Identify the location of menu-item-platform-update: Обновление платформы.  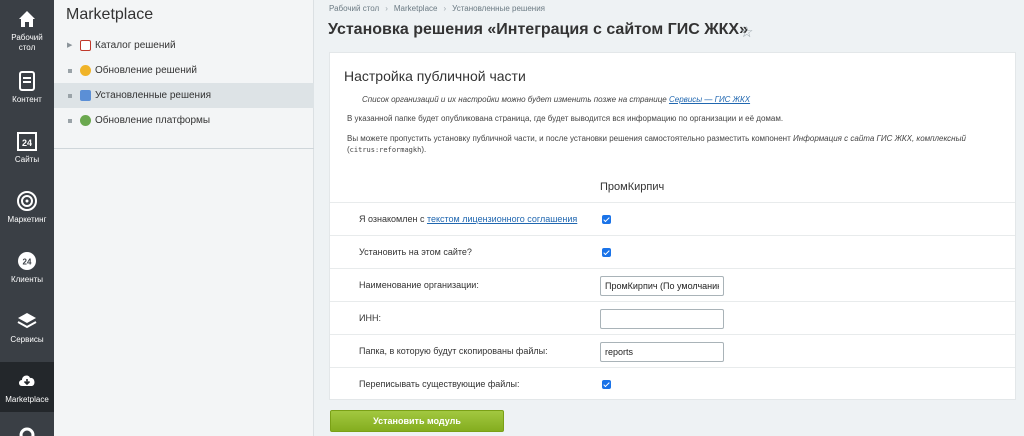
(184, 120).